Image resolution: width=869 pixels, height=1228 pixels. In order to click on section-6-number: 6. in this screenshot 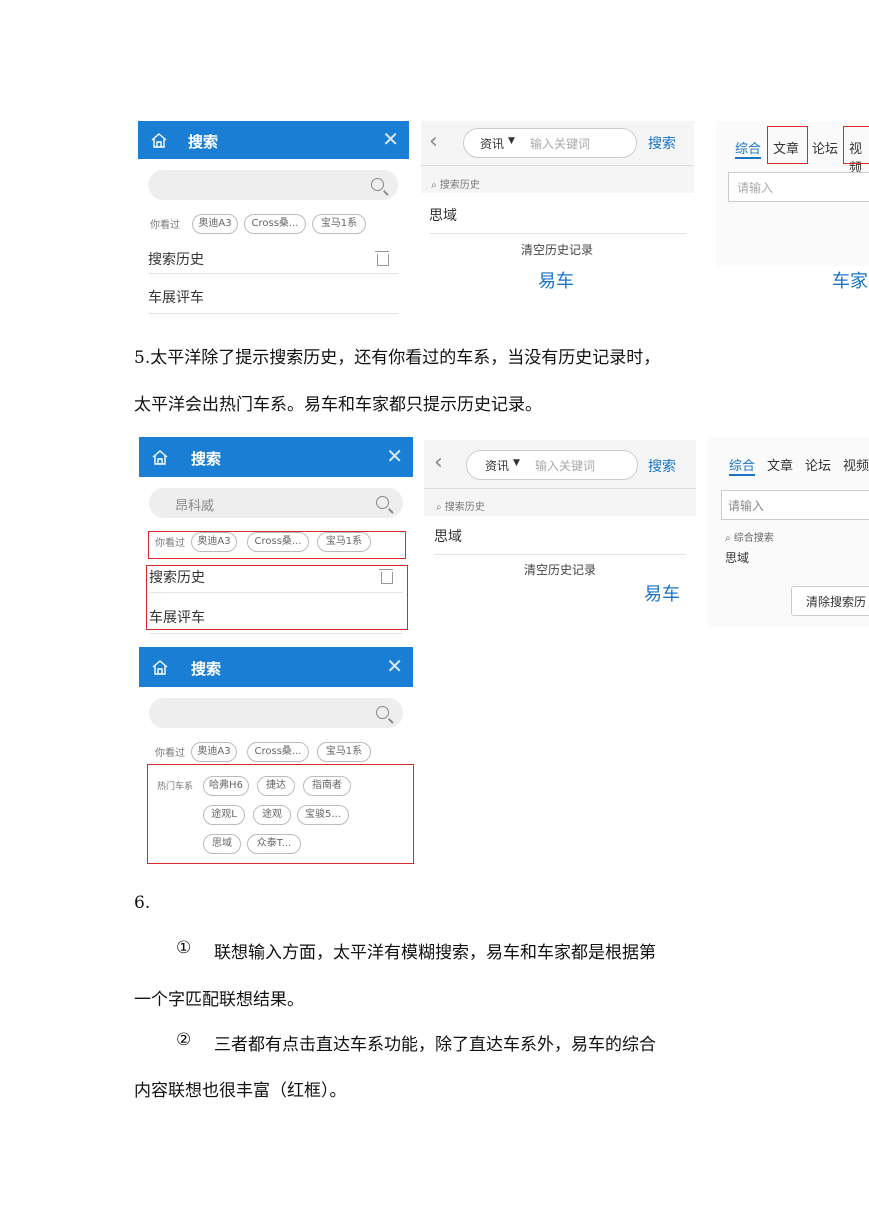, I will do `click(142, 903)`.